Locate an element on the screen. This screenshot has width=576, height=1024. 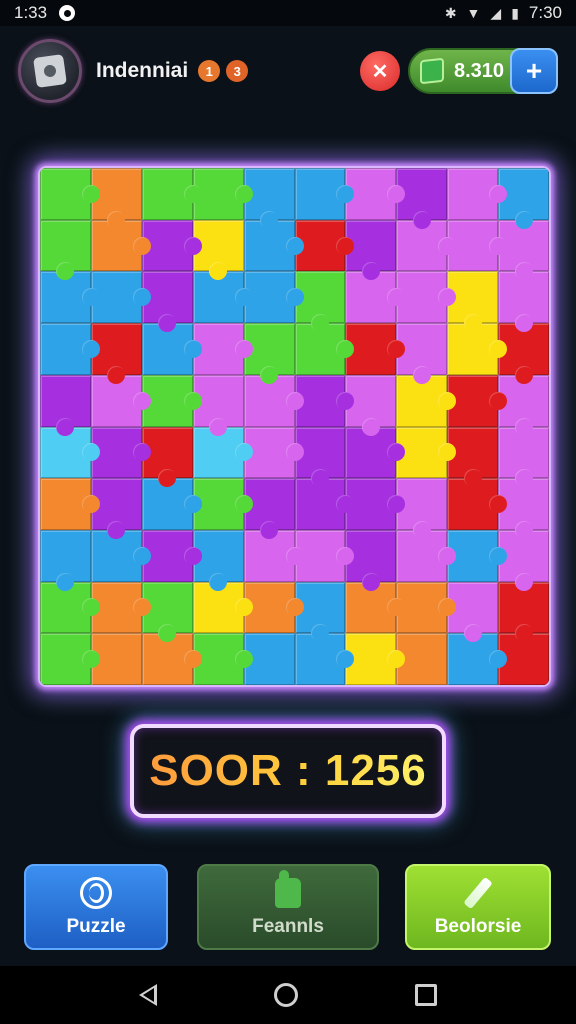
level-badge: 1 is located at coordinates (209, 71).